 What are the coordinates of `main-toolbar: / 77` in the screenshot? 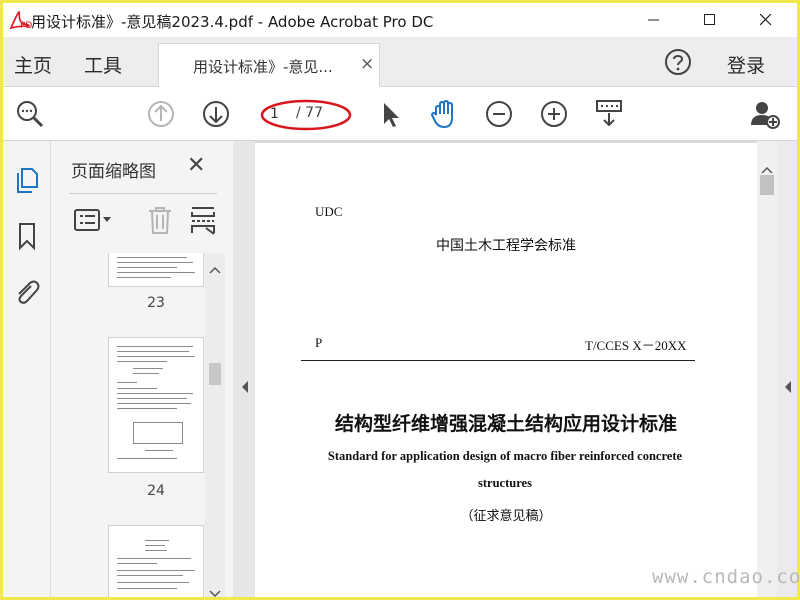 It's located at (400, 114).